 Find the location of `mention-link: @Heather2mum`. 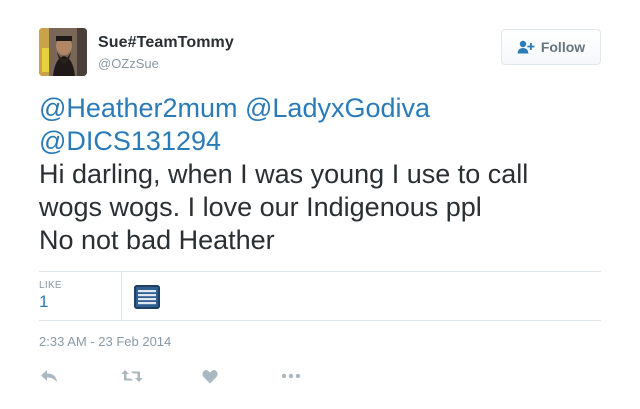

mention-link: @Heather2mum is located at coordinates (138, 108).